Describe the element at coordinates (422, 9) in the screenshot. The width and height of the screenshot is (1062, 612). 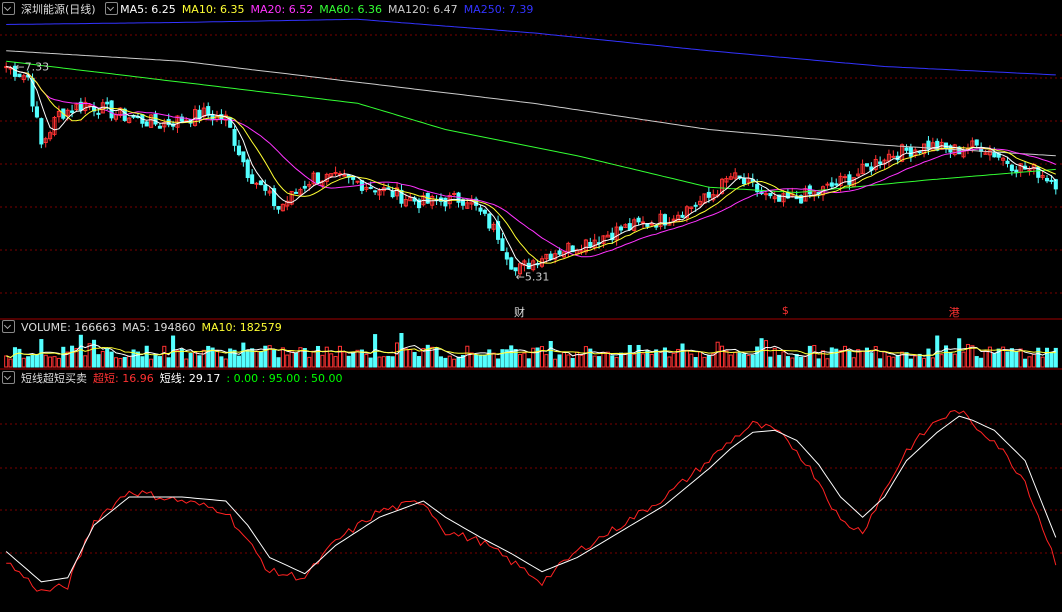
I see `ma120-label: MA120: 6.47` at that location.